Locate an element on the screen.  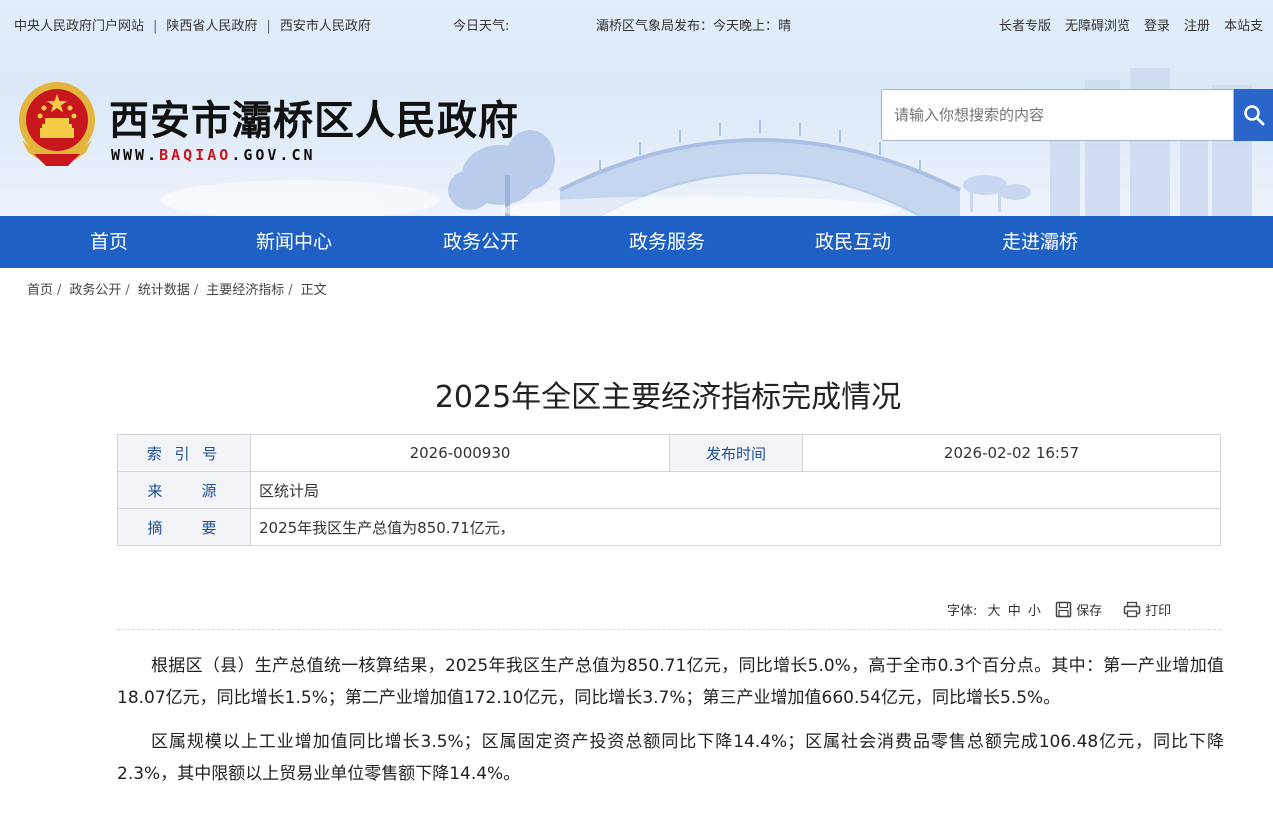
publish-time-value: 2026-02-02 16:57 is located at coordinates (1011, 453).